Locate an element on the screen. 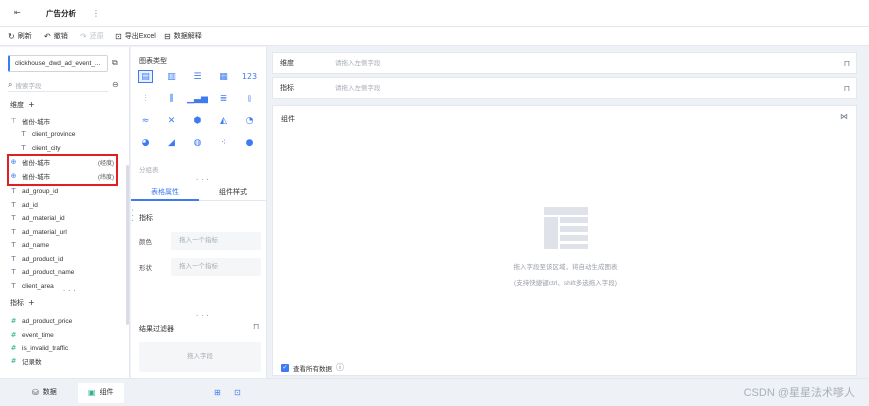 The width and height of the screenshot is (869, 406). metric-section-title: 指标 is located at coordinates (146, 218).